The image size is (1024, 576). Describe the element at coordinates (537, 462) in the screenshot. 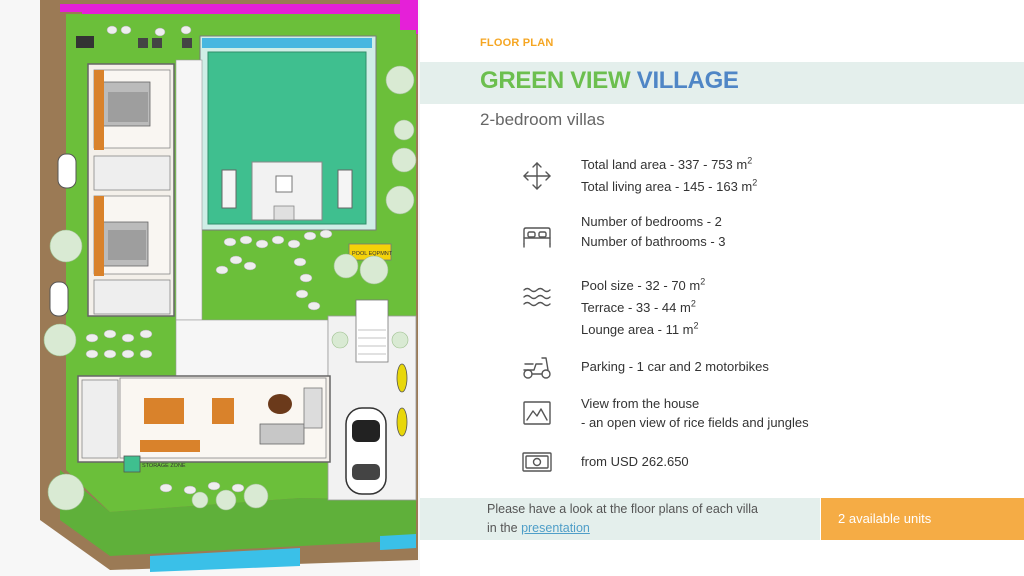

I see `banknote-icon` at that location.